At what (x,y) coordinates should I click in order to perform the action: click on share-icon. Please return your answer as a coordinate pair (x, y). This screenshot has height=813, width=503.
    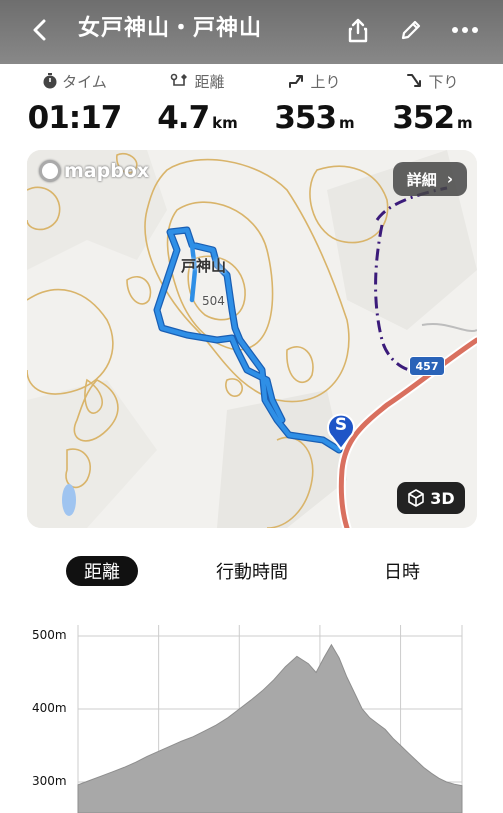
    Looking at the image, I should click on (358, 30).